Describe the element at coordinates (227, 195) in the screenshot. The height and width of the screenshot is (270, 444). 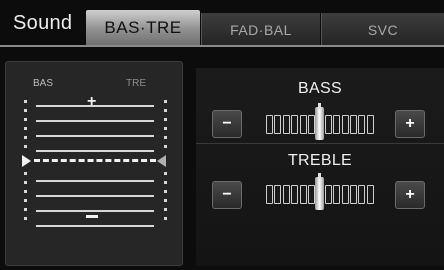
I see `treble-decrease-button: −` at that location.